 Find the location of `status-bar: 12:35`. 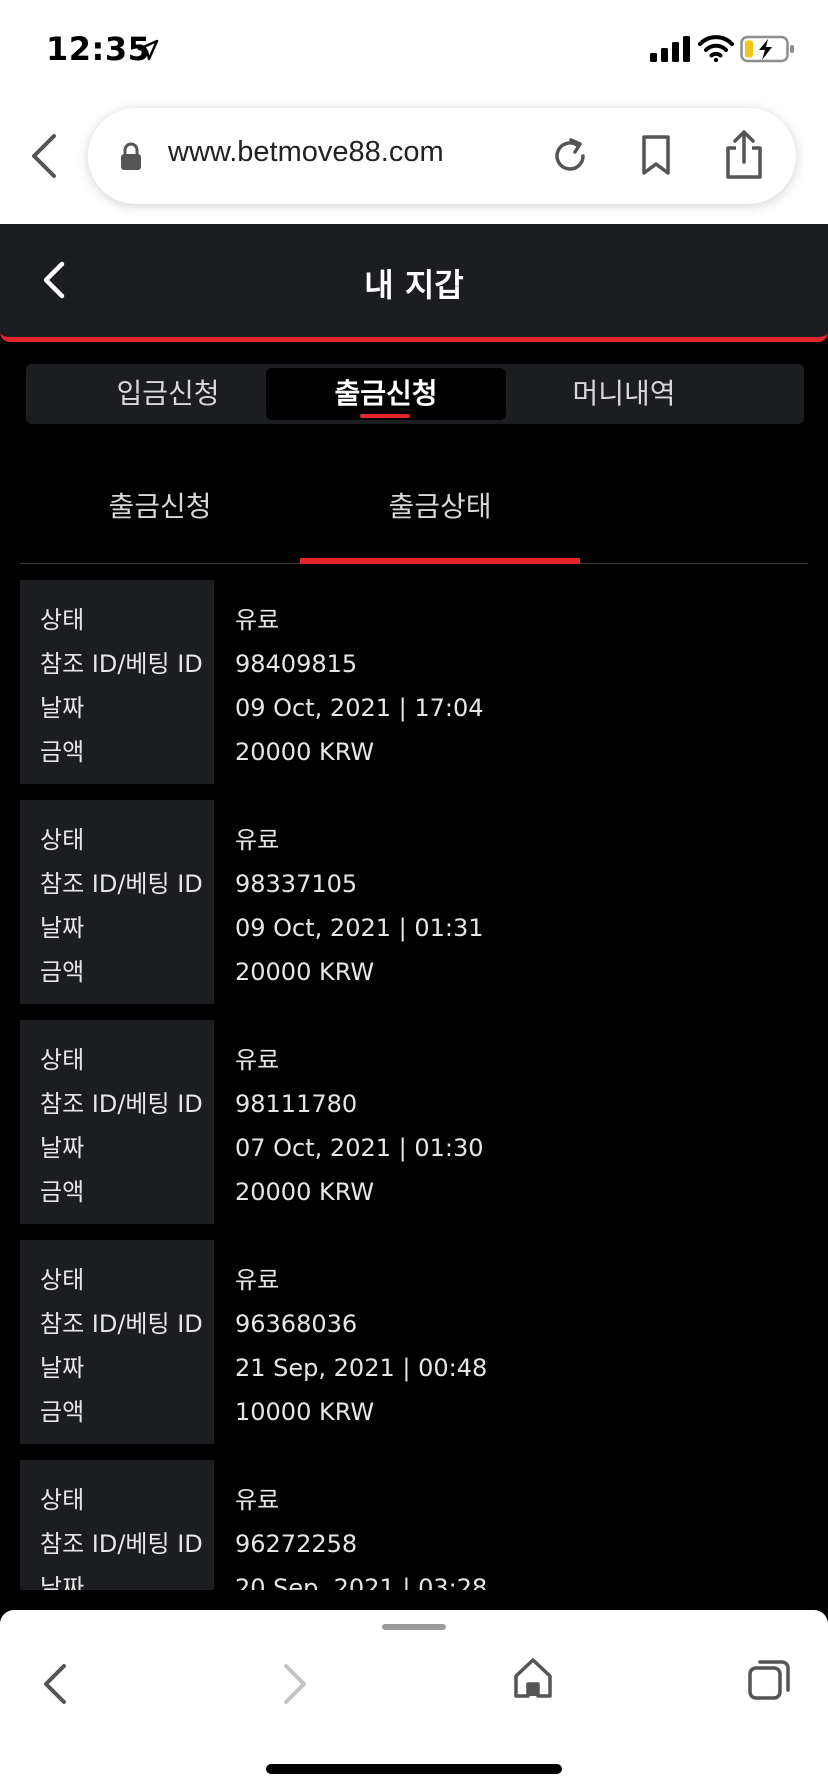

status-bar: 12:35 is located at coordinates (414, 50).